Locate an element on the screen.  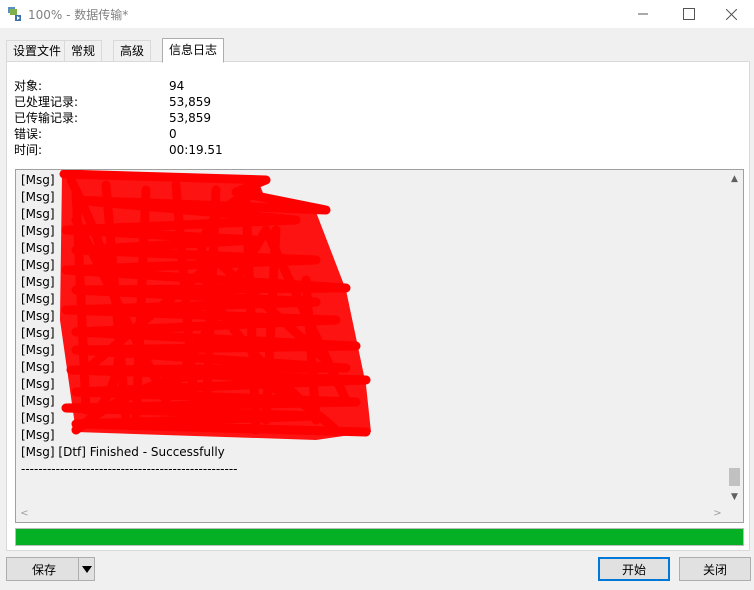
transferred-records-value: 53,859 is located at coordinates (190, 118).